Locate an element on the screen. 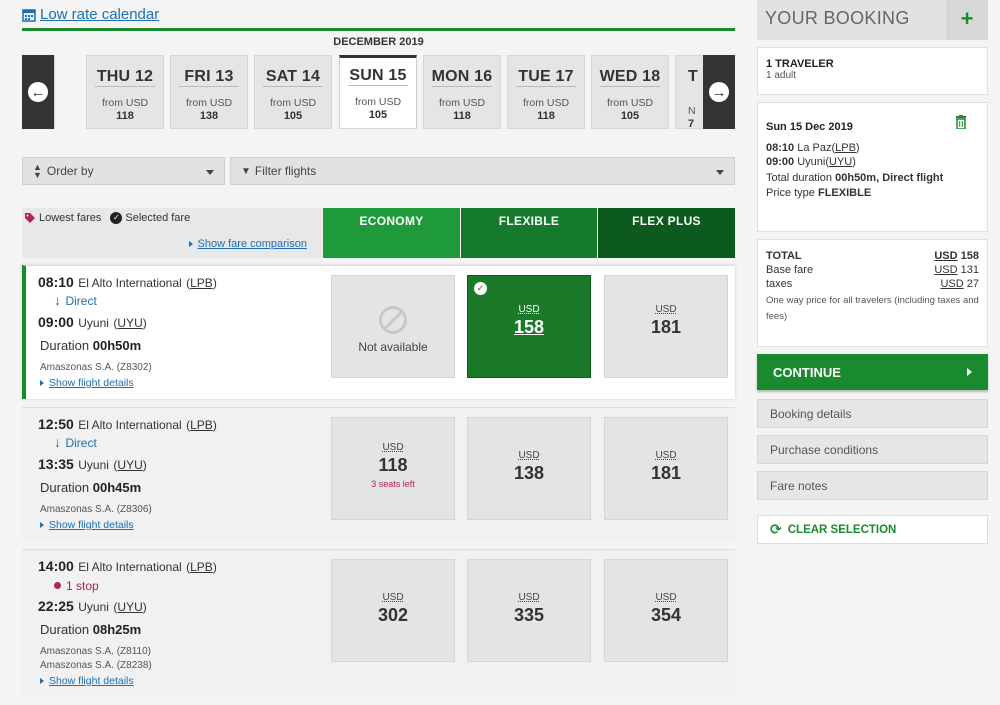 This screenshot has height=705, width=1000. order-by-dropdown: ▲ ▼ Order by is located at coordinates (123, 171).